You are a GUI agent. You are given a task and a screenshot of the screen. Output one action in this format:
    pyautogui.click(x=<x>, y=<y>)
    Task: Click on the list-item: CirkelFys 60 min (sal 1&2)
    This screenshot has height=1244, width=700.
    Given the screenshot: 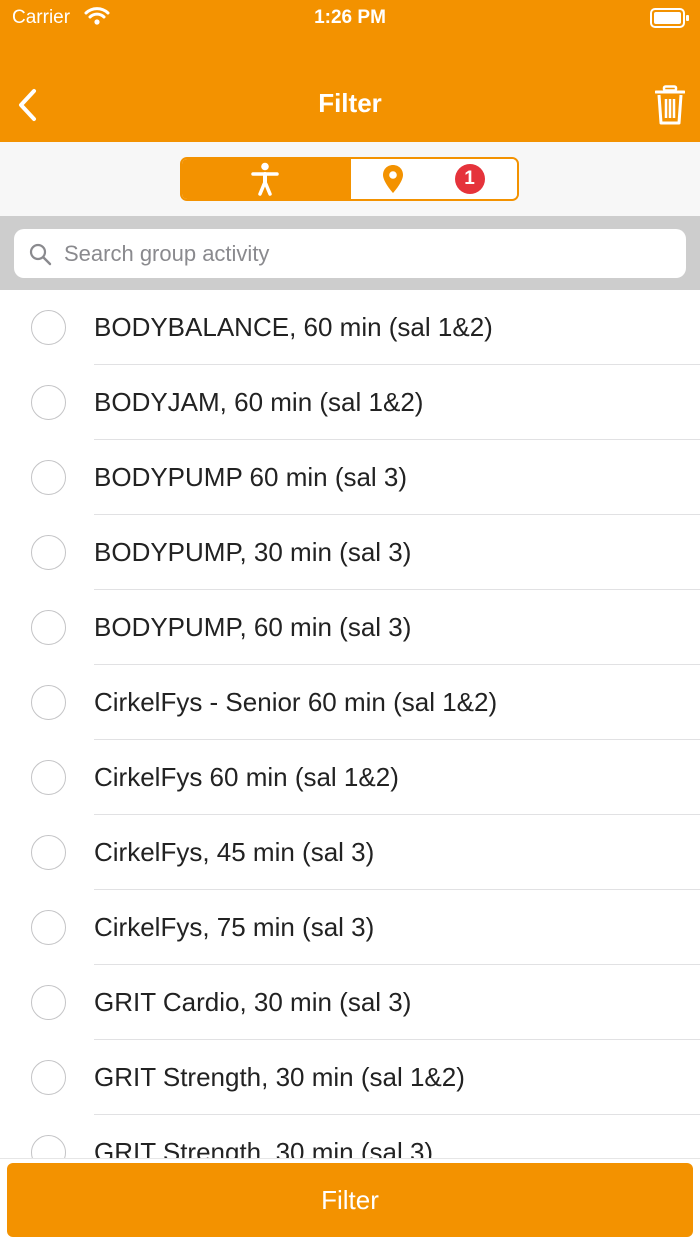 What is the action you would take?
    pyautogui.click(x=350, y=777)
    